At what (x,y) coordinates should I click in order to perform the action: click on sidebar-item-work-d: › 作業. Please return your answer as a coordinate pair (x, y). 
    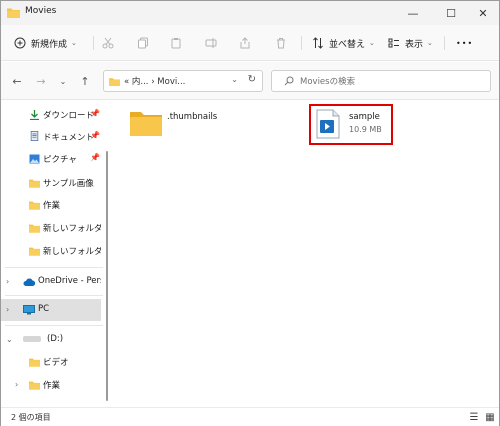
    Looking at the image, I should click on (51, 385).